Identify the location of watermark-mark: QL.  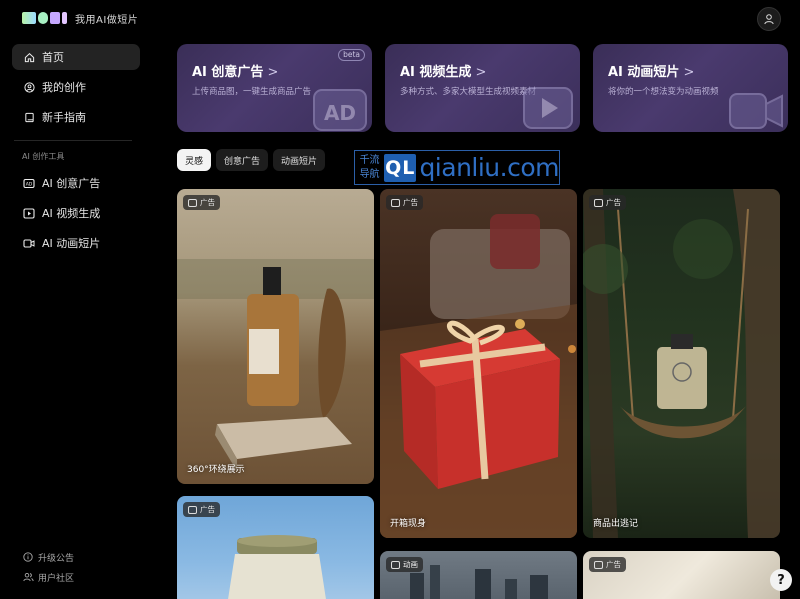
(400, 167).